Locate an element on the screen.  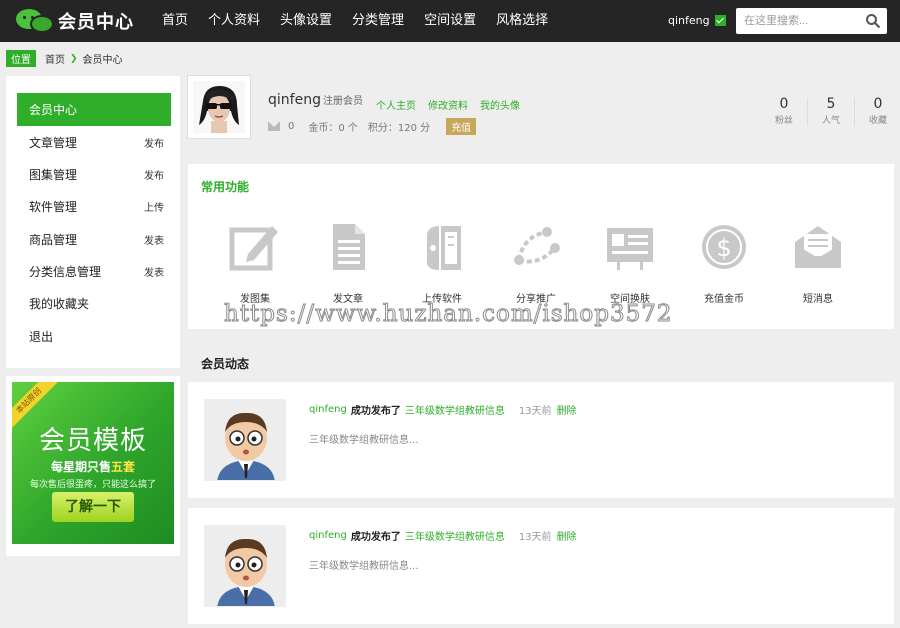
sidebar-item-action: 上传 is located at coordinates (154, 206).